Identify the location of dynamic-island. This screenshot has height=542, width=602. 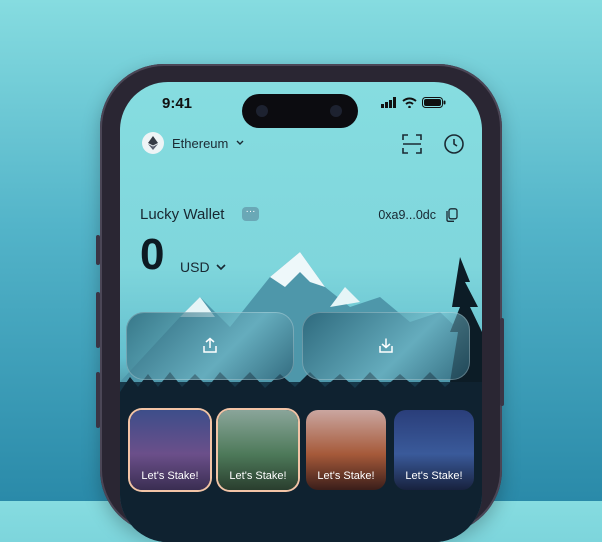
(300, 111).